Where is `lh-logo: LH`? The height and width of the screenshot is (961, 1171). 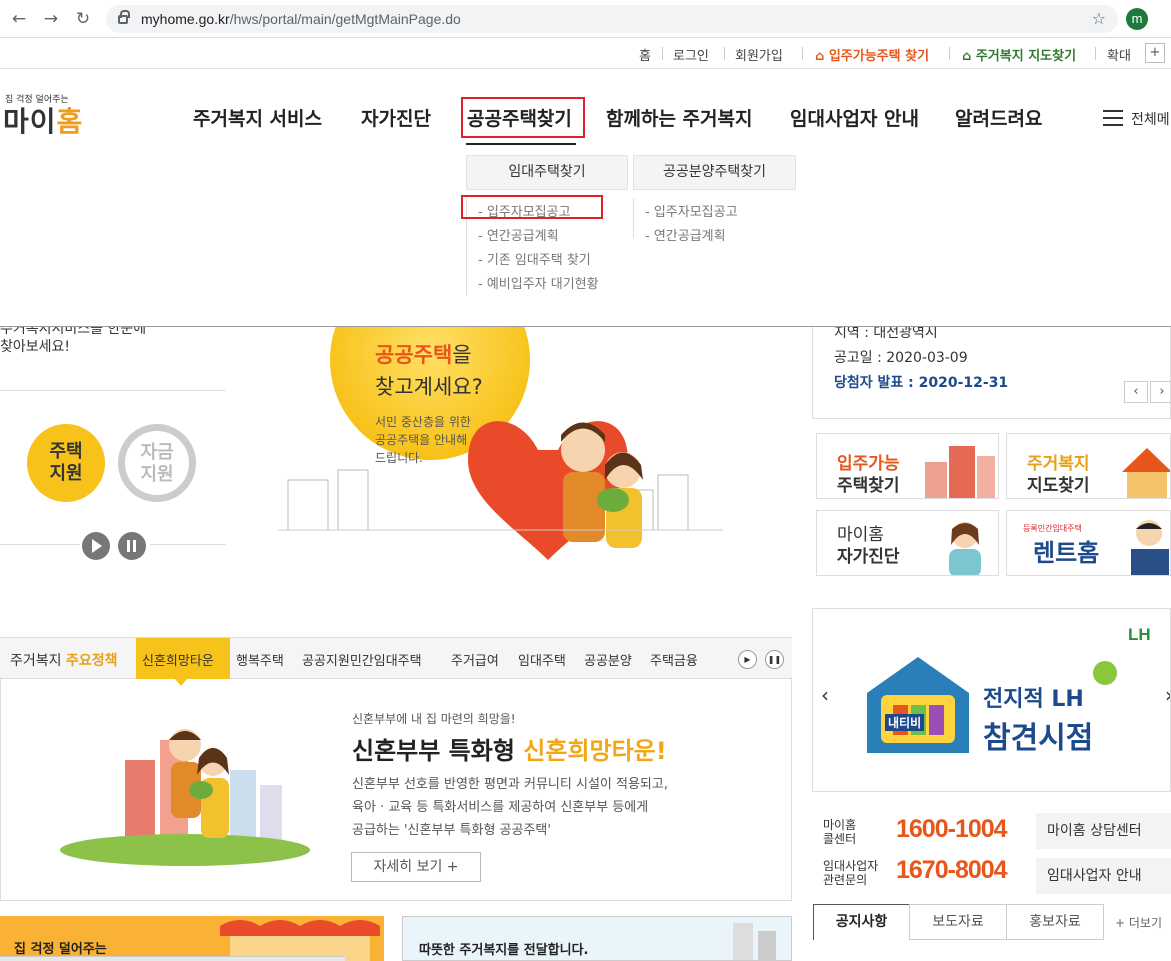 lh-logo: LH is located at coordinates (1139, 634).